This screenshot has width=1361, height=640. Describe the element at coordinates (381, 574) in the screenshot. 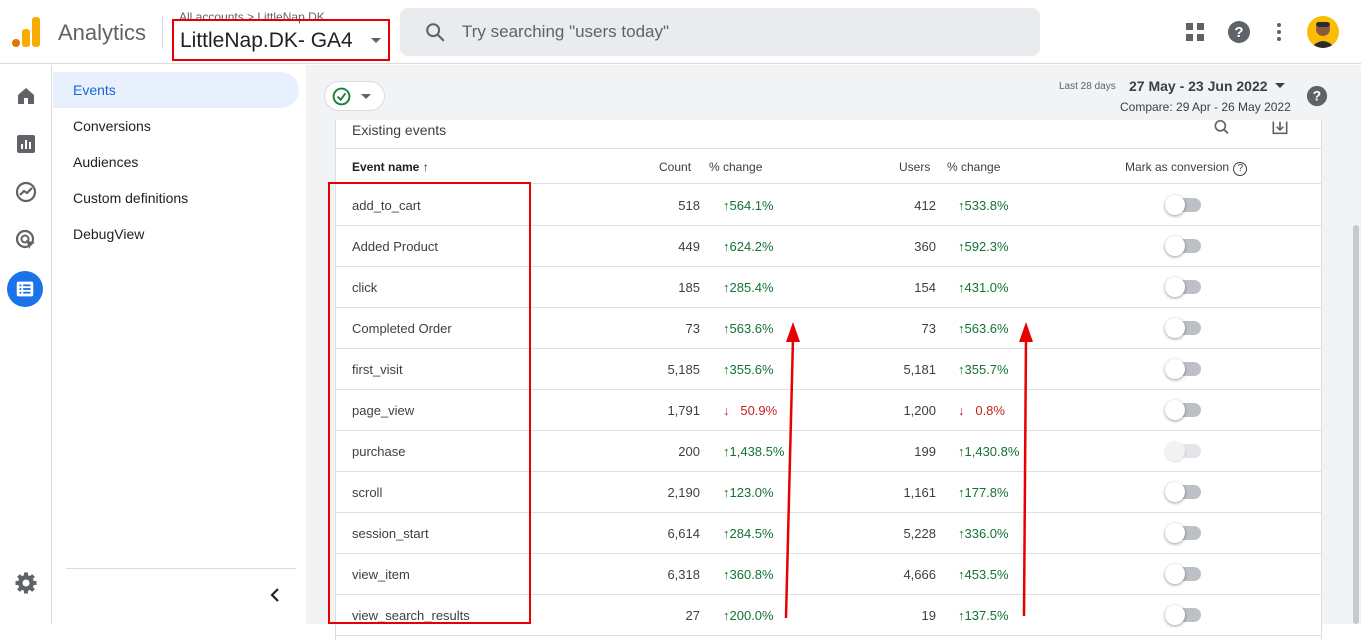

I see `event-name: view_item` at that location.